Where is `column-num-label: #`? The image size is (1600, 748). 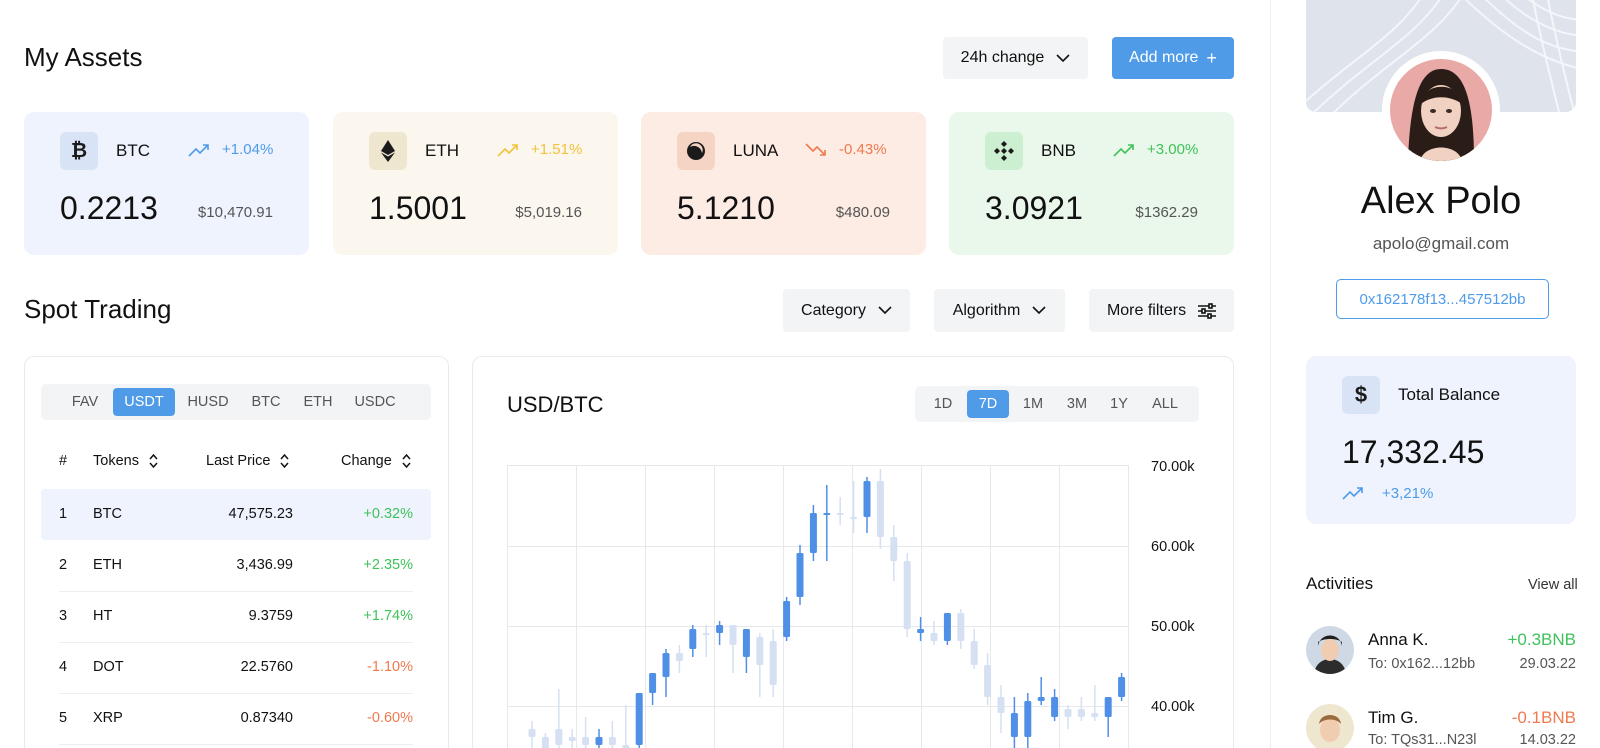
column-num-label: # is located at coordinates (63, 461).